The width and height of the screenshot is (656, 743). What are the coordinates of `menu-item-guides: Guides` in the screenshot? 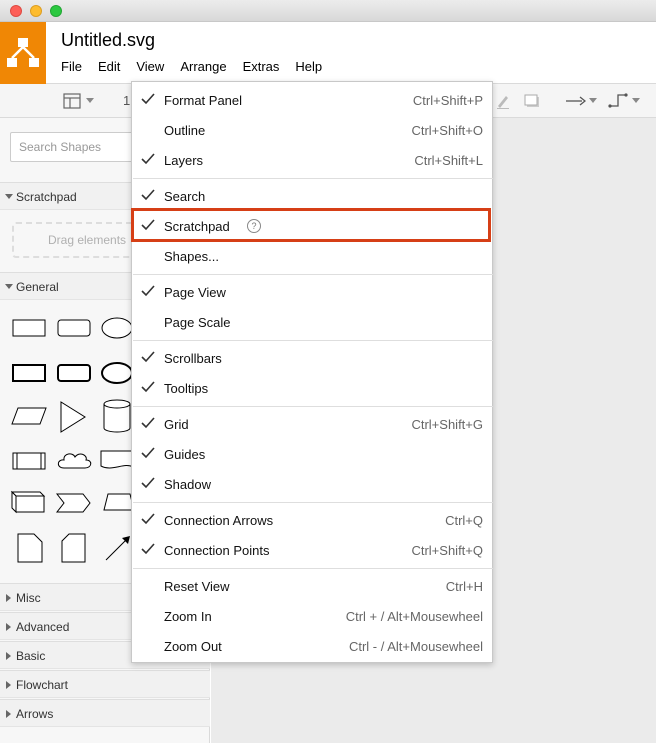 It's located at (312, 454).